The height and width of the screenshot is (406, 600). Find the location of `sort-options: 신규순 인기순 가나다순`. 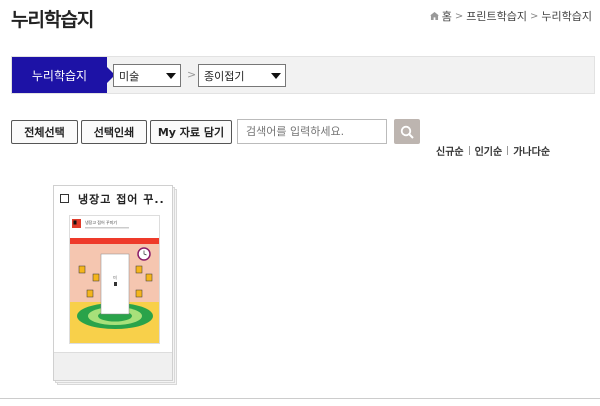

sort-options: 신규순 인기순 가나다순 is located at coordinates (493, 150).